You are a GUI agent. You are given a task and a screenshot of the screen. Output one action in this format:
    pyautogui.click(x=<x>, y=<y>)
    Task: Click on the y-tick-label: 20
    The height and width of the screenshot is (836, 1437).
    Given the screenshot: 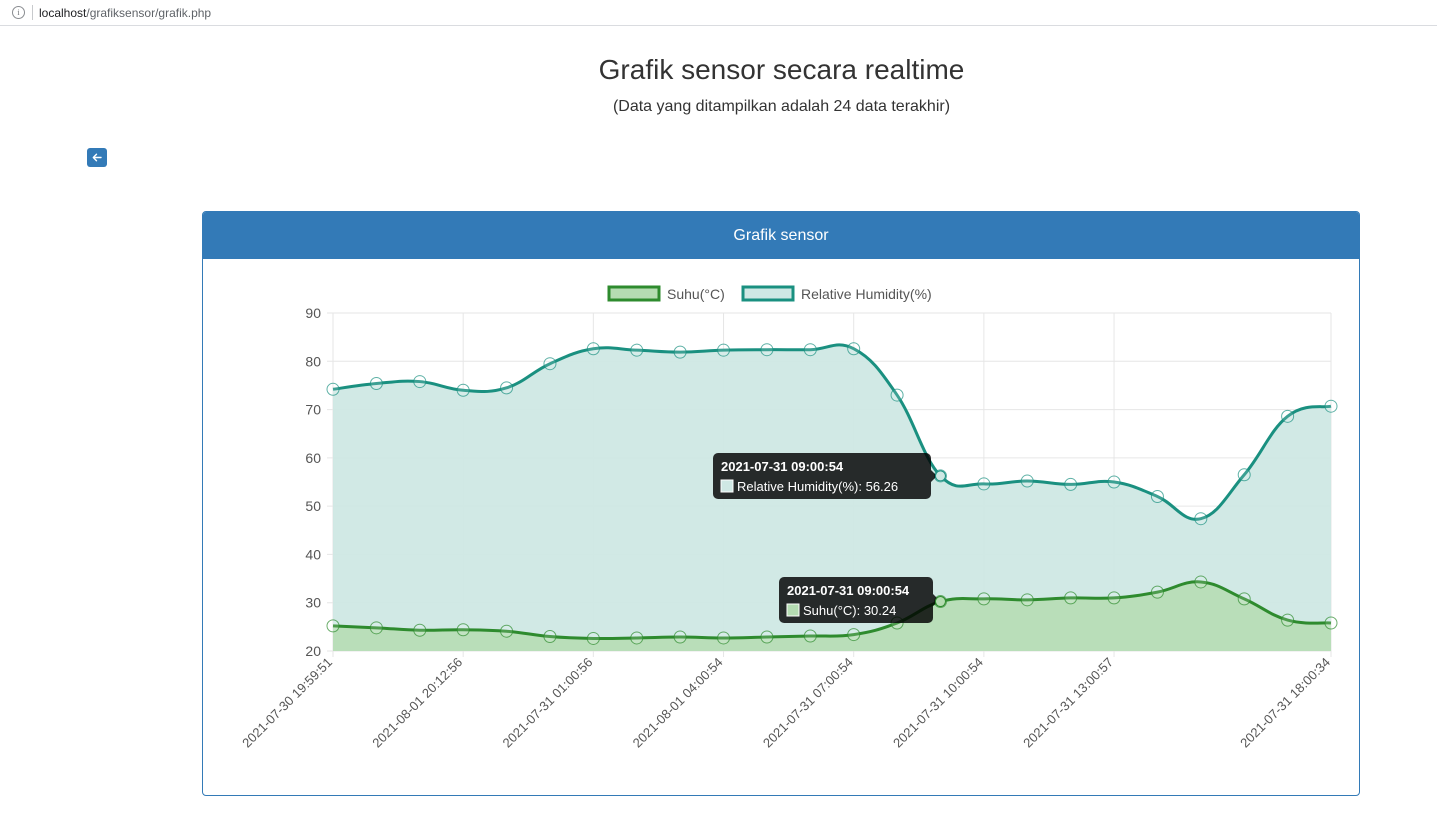 What is the action you would take?
    pyautogui.click(x=313, y=651)
    